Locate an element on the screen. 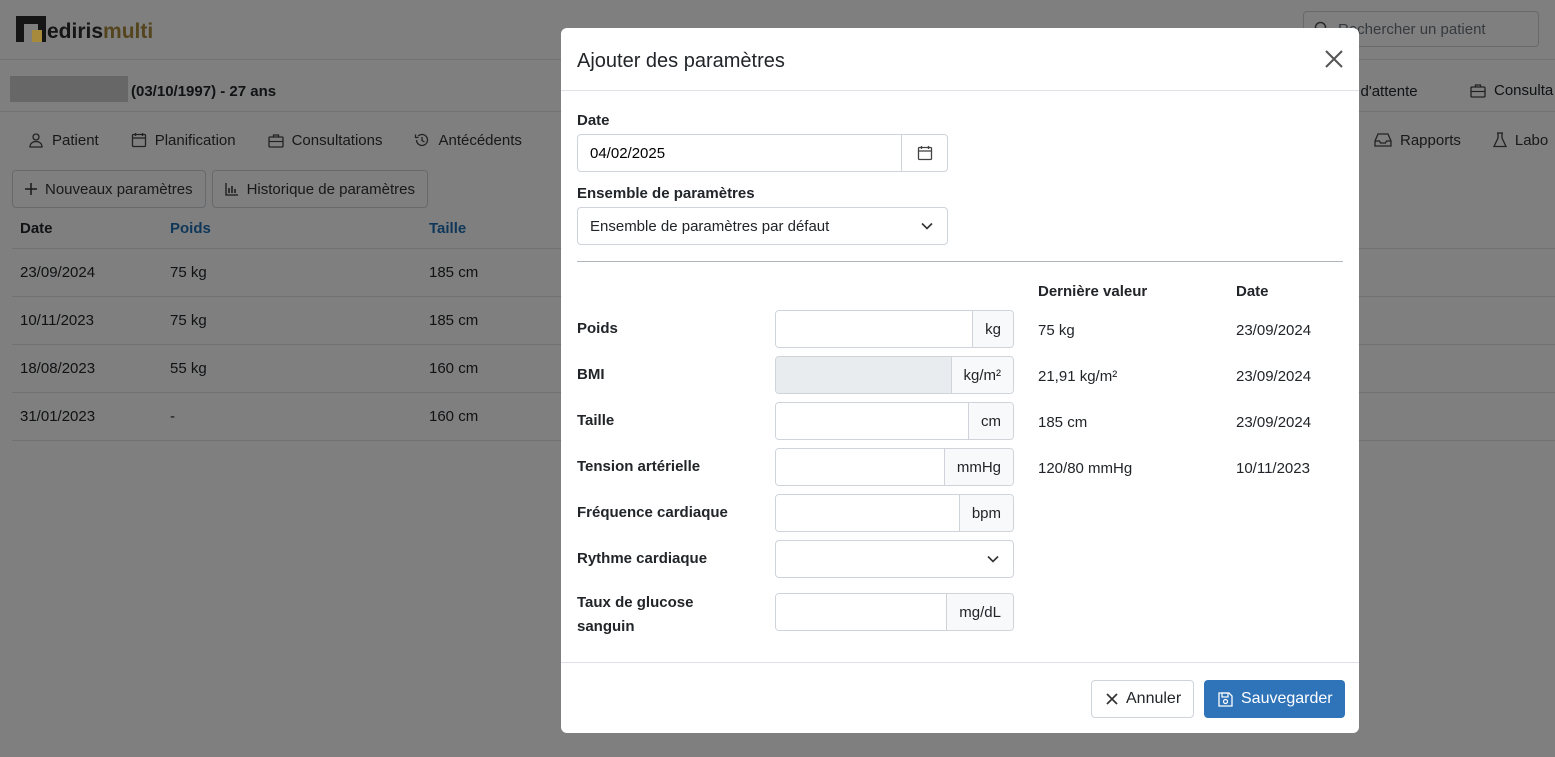 This screenshot has width=1555, height=757. cancel-label: Annuler is located at coordinates (1154, 698).